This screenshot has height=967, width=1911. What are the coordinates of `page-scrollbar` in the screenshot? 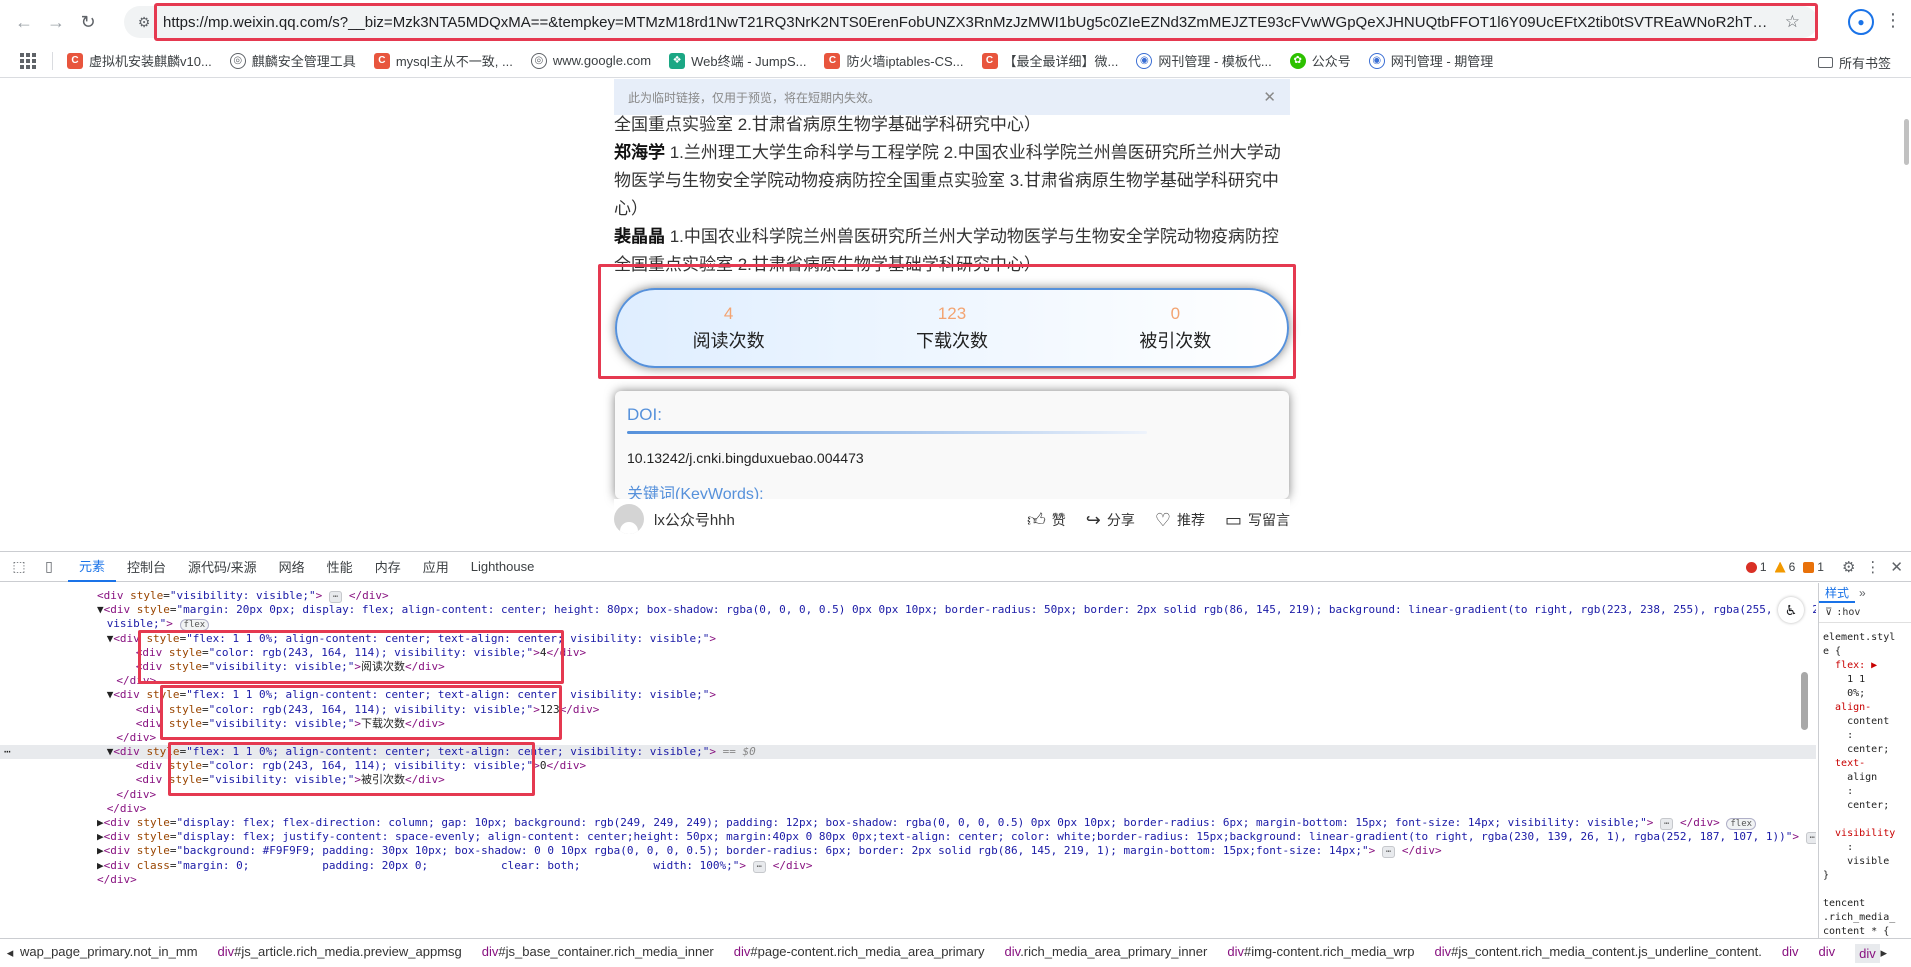 It's located at (1906, 142).